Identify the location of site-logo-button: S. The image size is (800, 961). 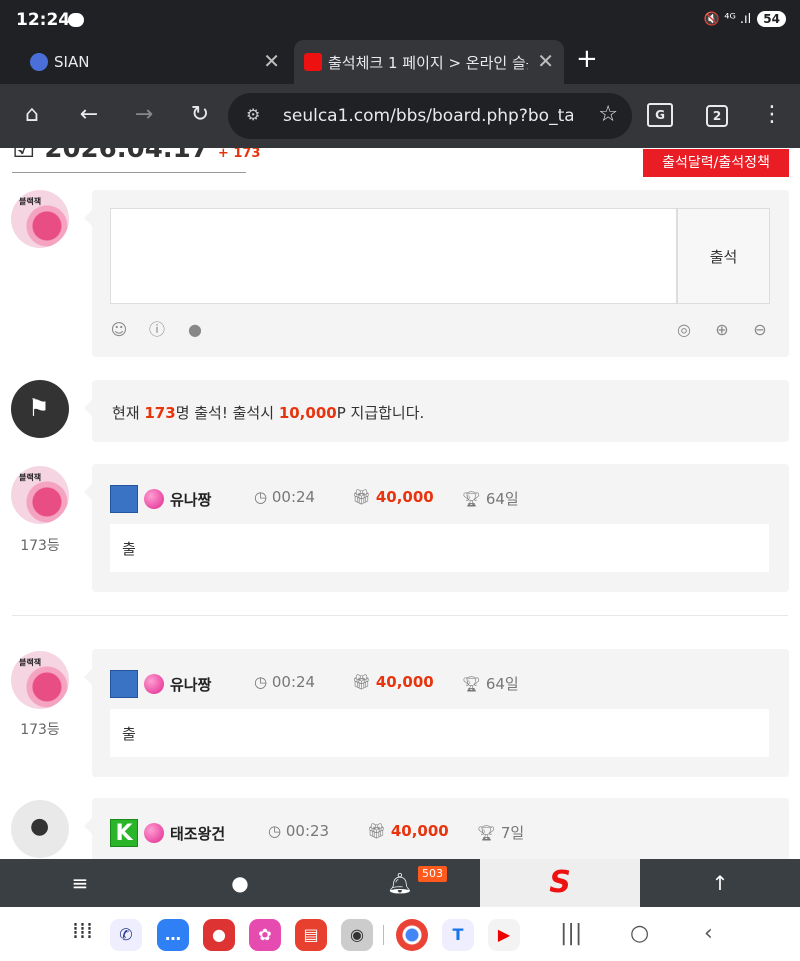
(560, 883).